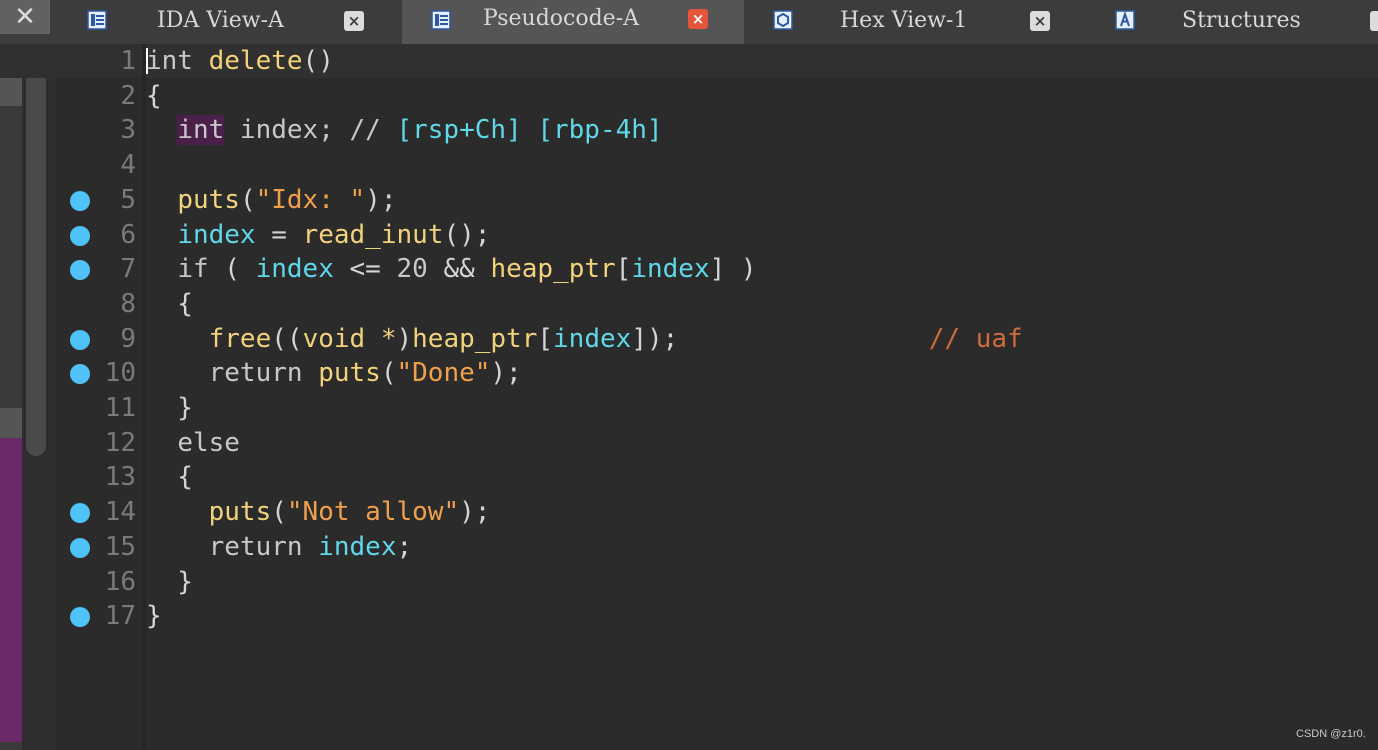  I want to click on code-token: return, so click(255, 546).